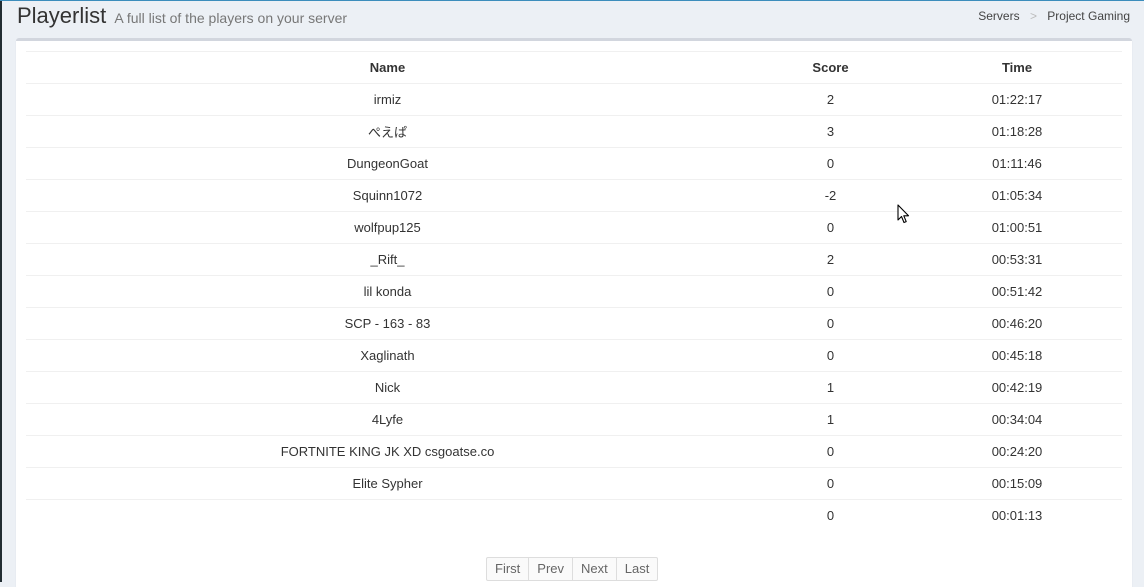  Describe the element at coordinates (830, 195) in the screenshot. I see `player-score-cell: -2` at that location.